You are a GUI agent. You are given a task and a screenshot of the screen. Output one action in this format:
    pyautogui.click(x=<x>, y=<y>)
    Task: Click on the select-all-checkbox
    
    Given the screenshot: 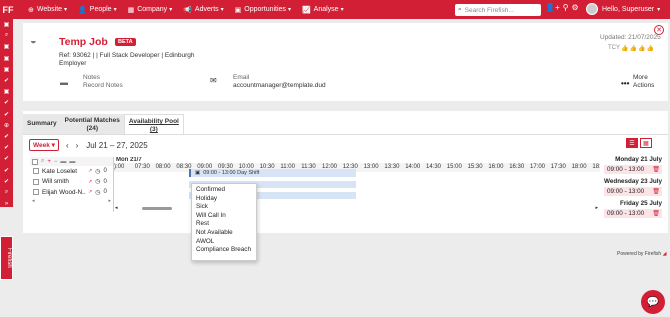 What is the action you would take?
    pyautogui.click(x=35, y=161)
    